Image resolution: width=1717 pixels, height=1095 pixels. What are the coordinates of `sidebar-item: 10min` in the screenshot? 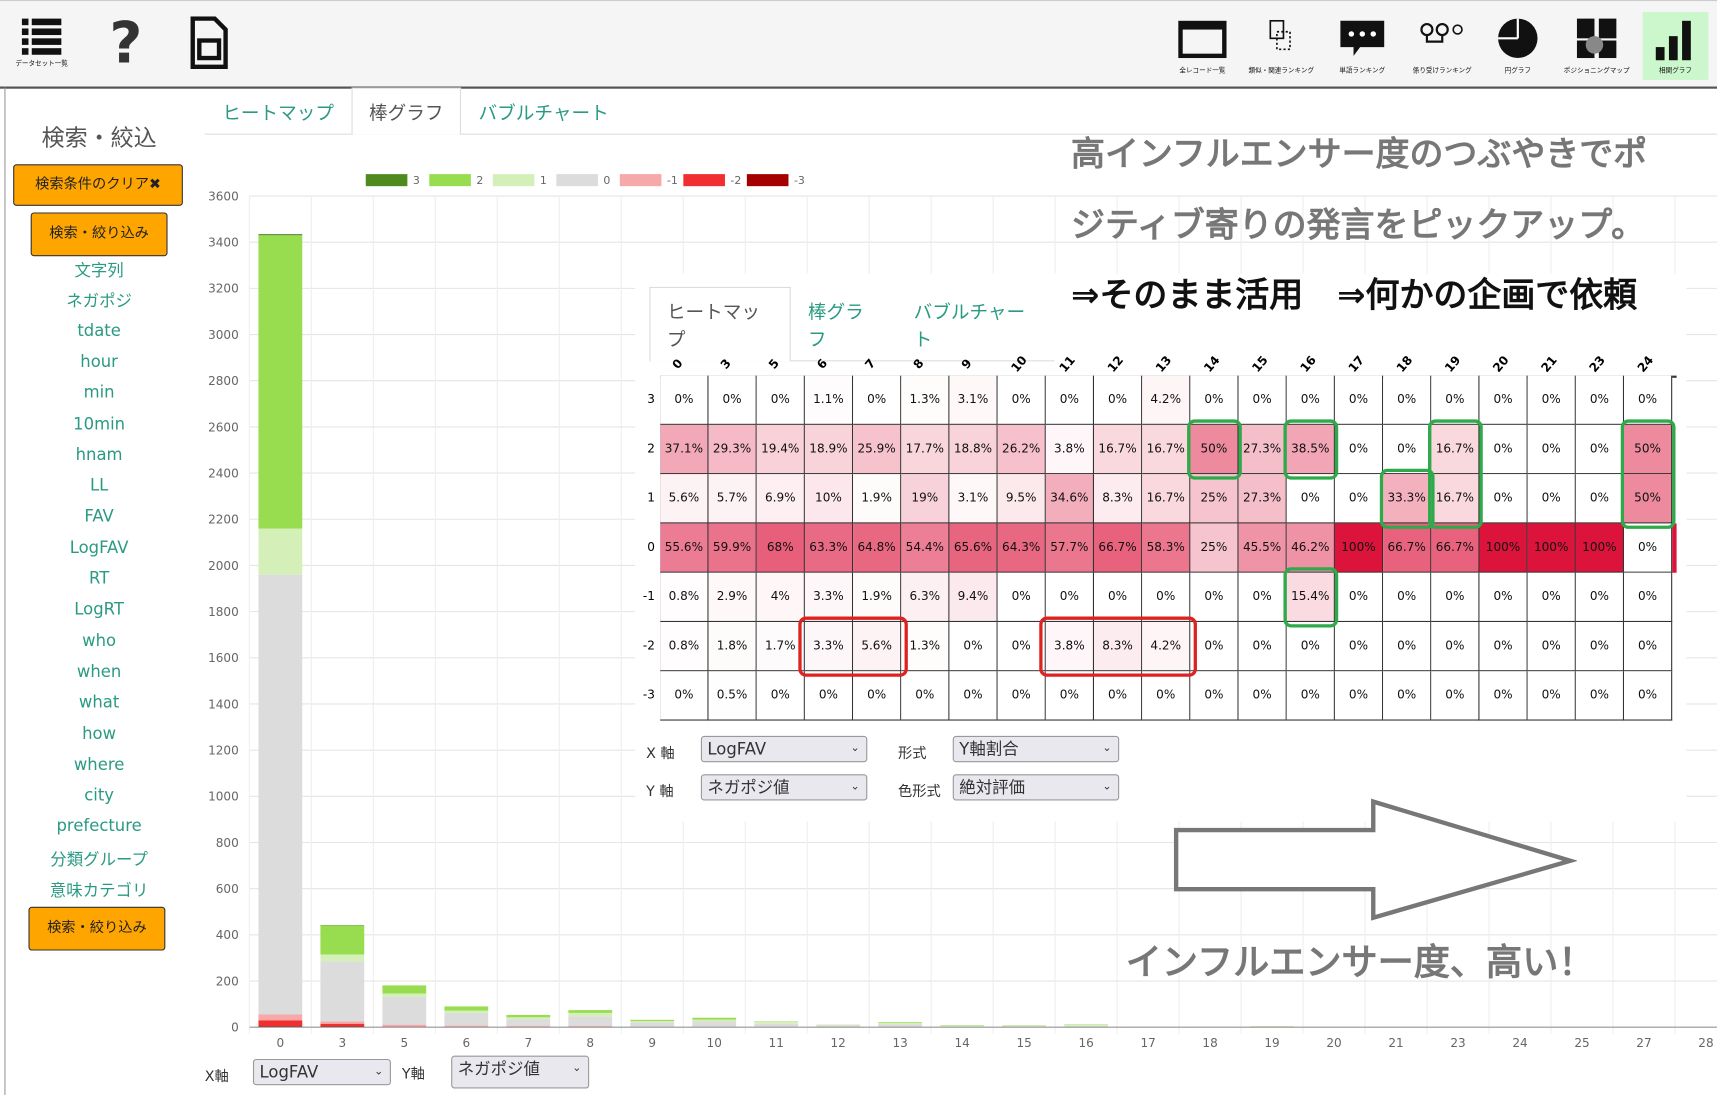 It's located at (99, 423).